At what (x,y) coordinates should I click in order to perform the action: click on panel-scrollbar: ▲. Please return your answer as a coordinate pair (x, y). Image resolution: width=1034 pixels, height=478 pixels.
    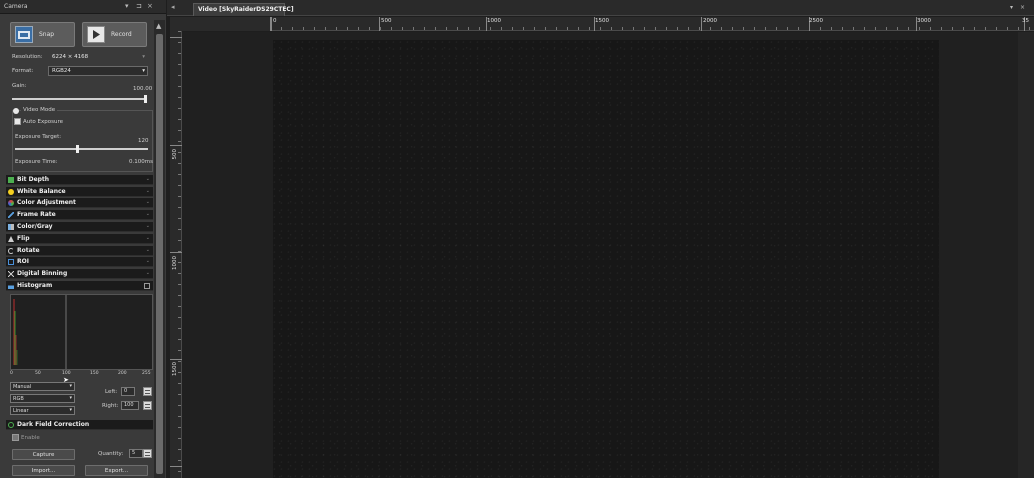
    Looking at the image, I should click on (159, 249).